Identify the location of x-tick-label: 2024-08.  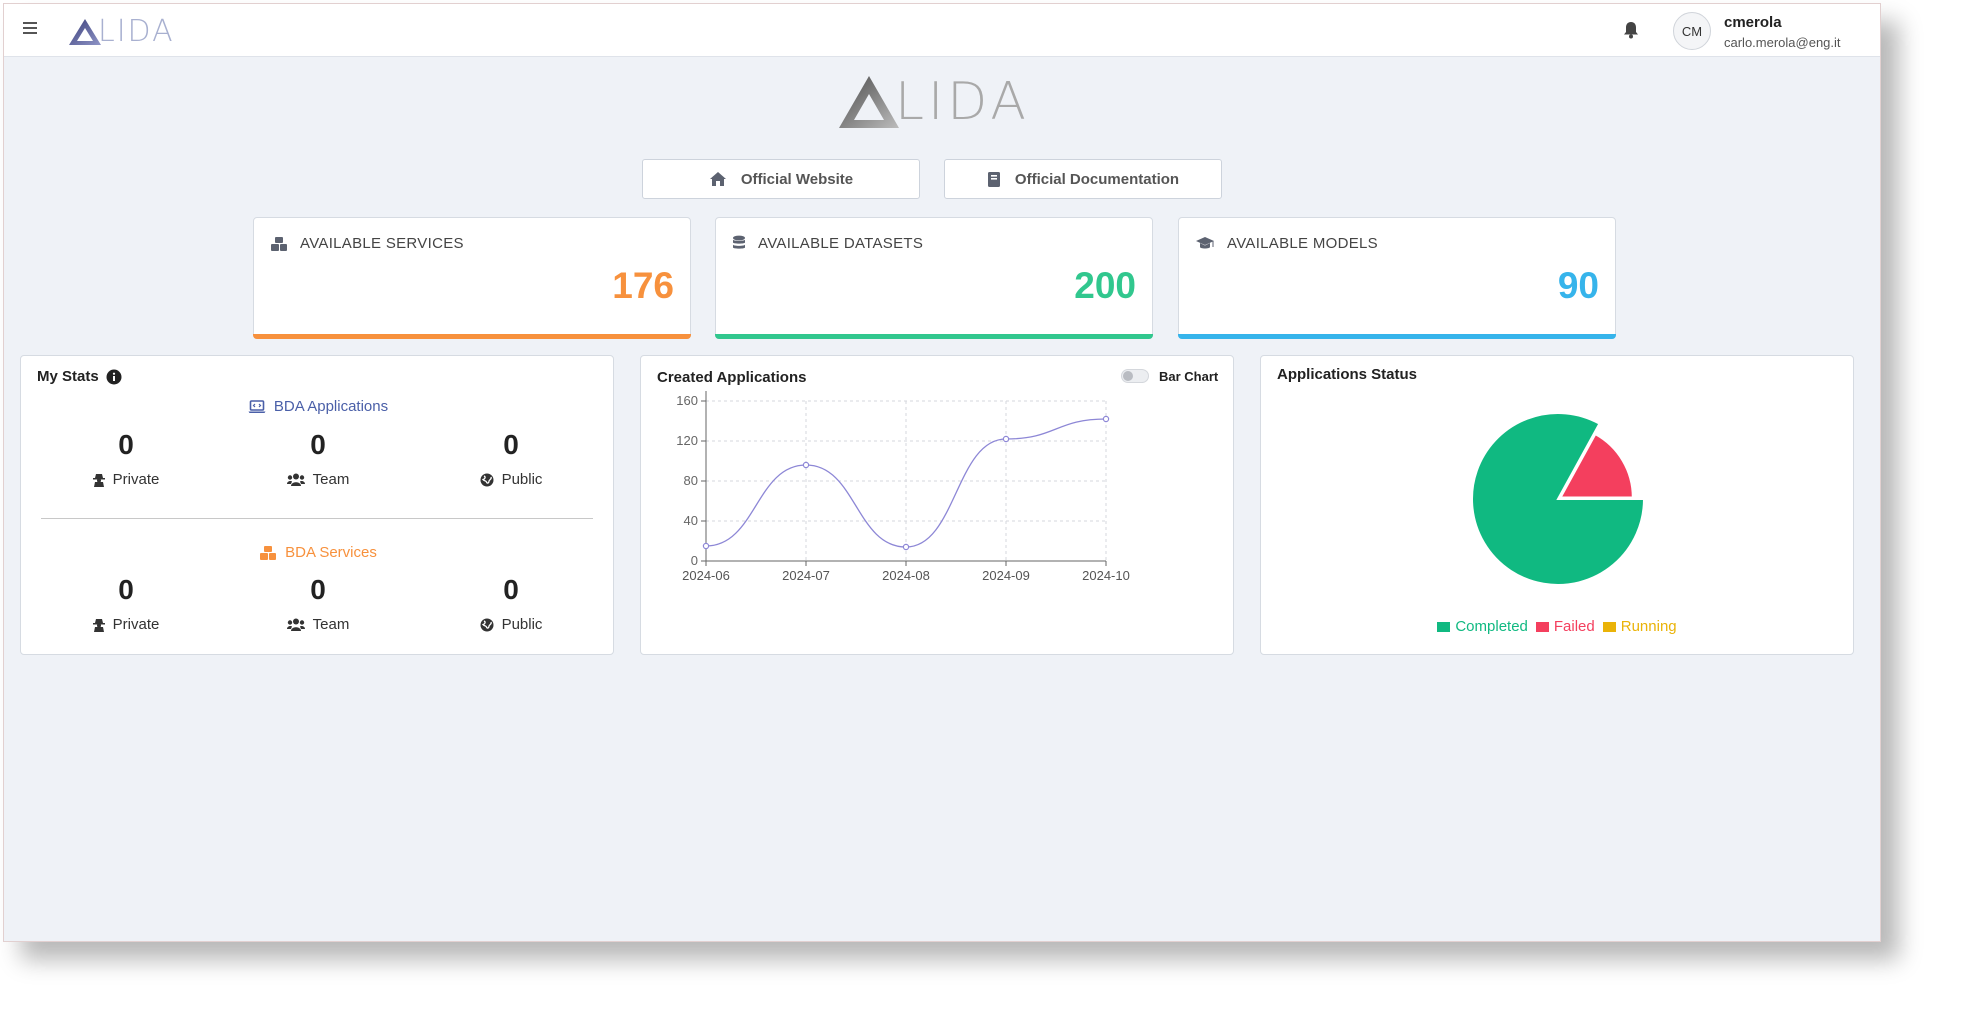
(906, 575).